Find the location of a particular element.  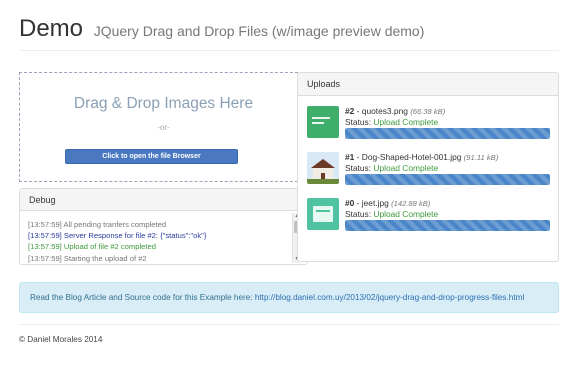

log-line: [13:57:59] Starting the upload of #2 is located at coordinates (87, 258).